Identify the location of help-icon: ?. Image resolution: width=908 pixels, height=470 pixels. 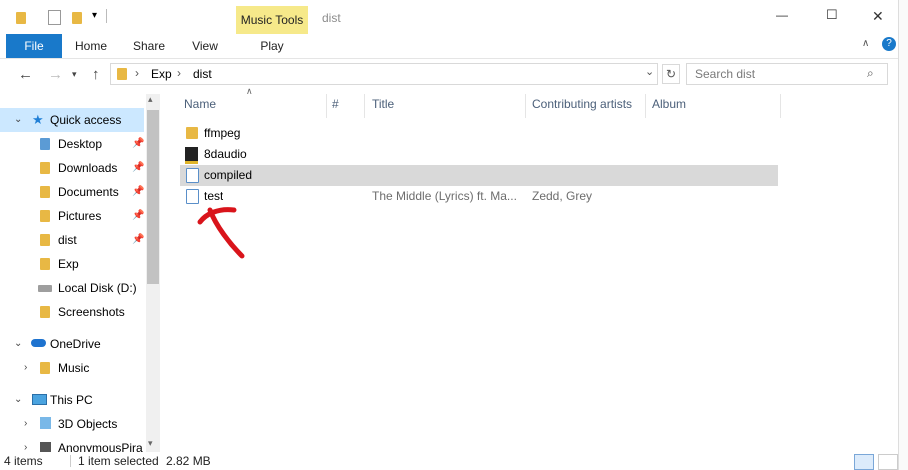
(889, 44).